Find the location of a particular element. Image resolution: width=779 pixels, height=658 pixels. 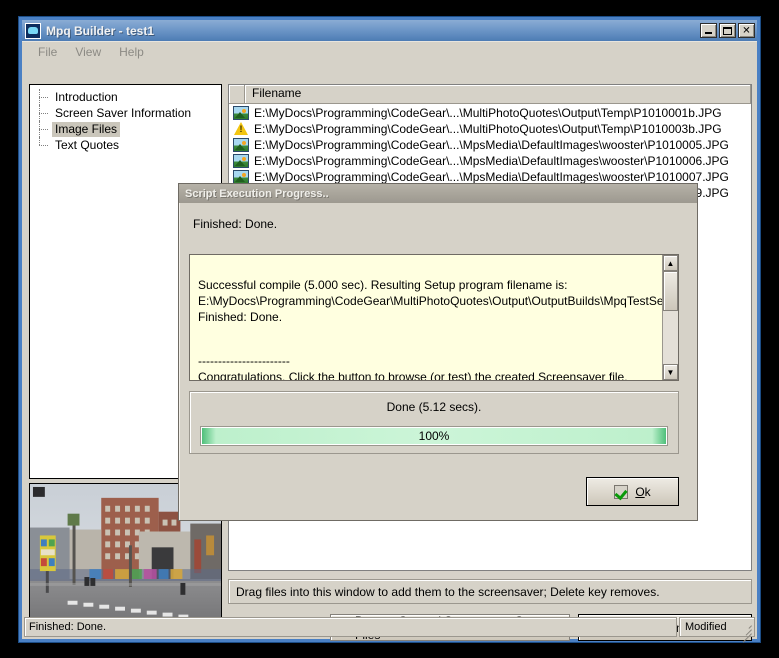

tree-item-introduction: Introduction is located at coordinates (125, 97).